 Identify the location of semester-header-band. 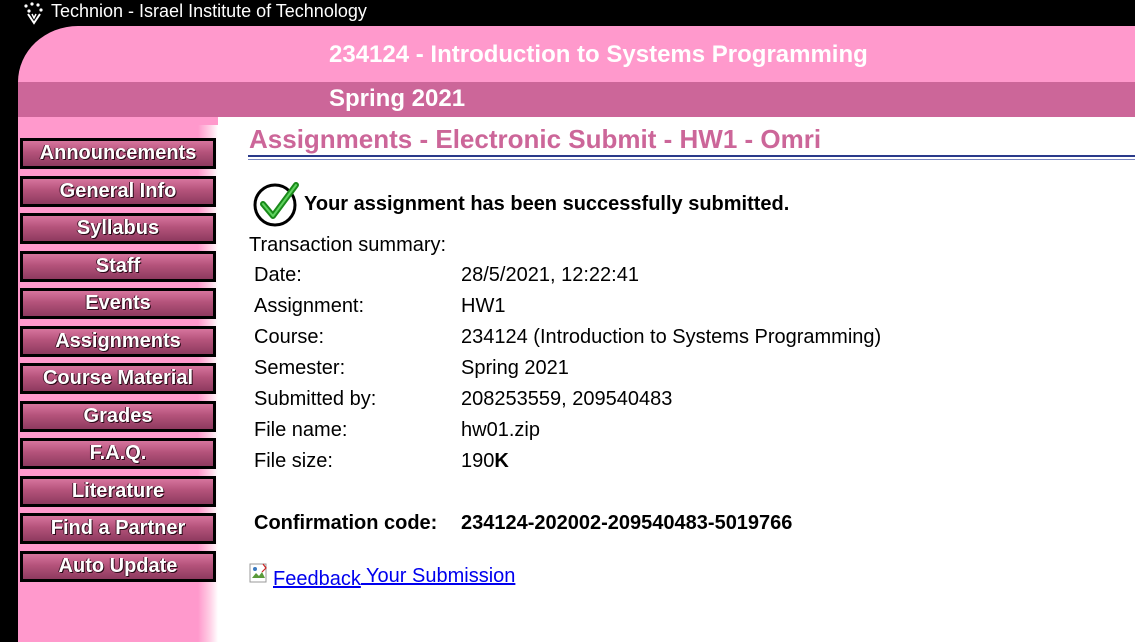
(576, 99).